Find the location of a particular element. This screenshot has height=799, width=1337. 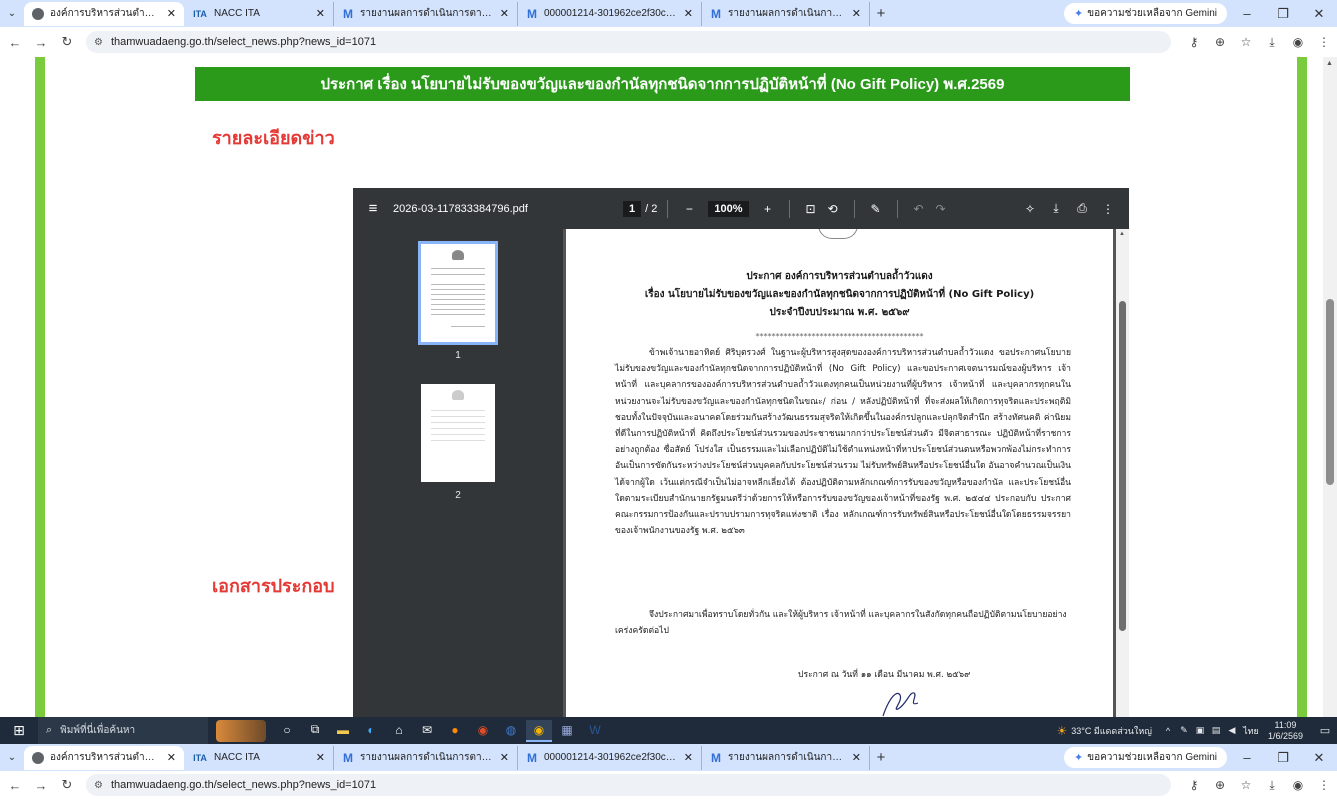

news-widget-image is located at coordinates (241, 730).